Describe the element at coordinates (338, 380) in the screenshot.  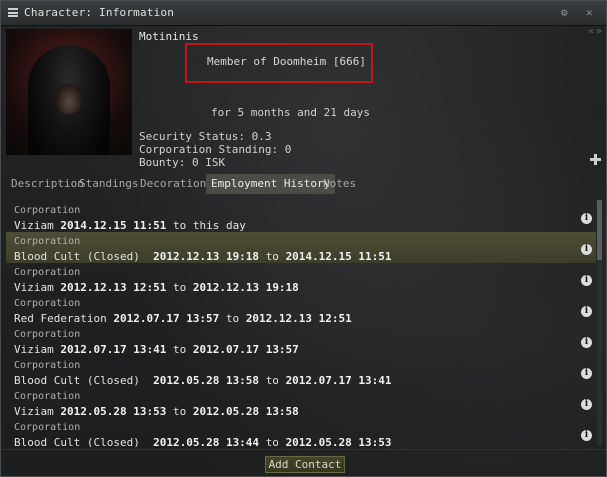
I see `end-date: 2012.07.17 13:41` at that location.